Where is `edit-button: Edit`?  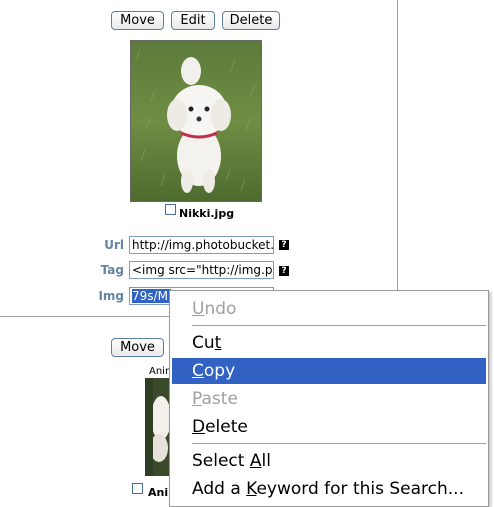 edit-button: Edit is located at coordinates (193, 20).